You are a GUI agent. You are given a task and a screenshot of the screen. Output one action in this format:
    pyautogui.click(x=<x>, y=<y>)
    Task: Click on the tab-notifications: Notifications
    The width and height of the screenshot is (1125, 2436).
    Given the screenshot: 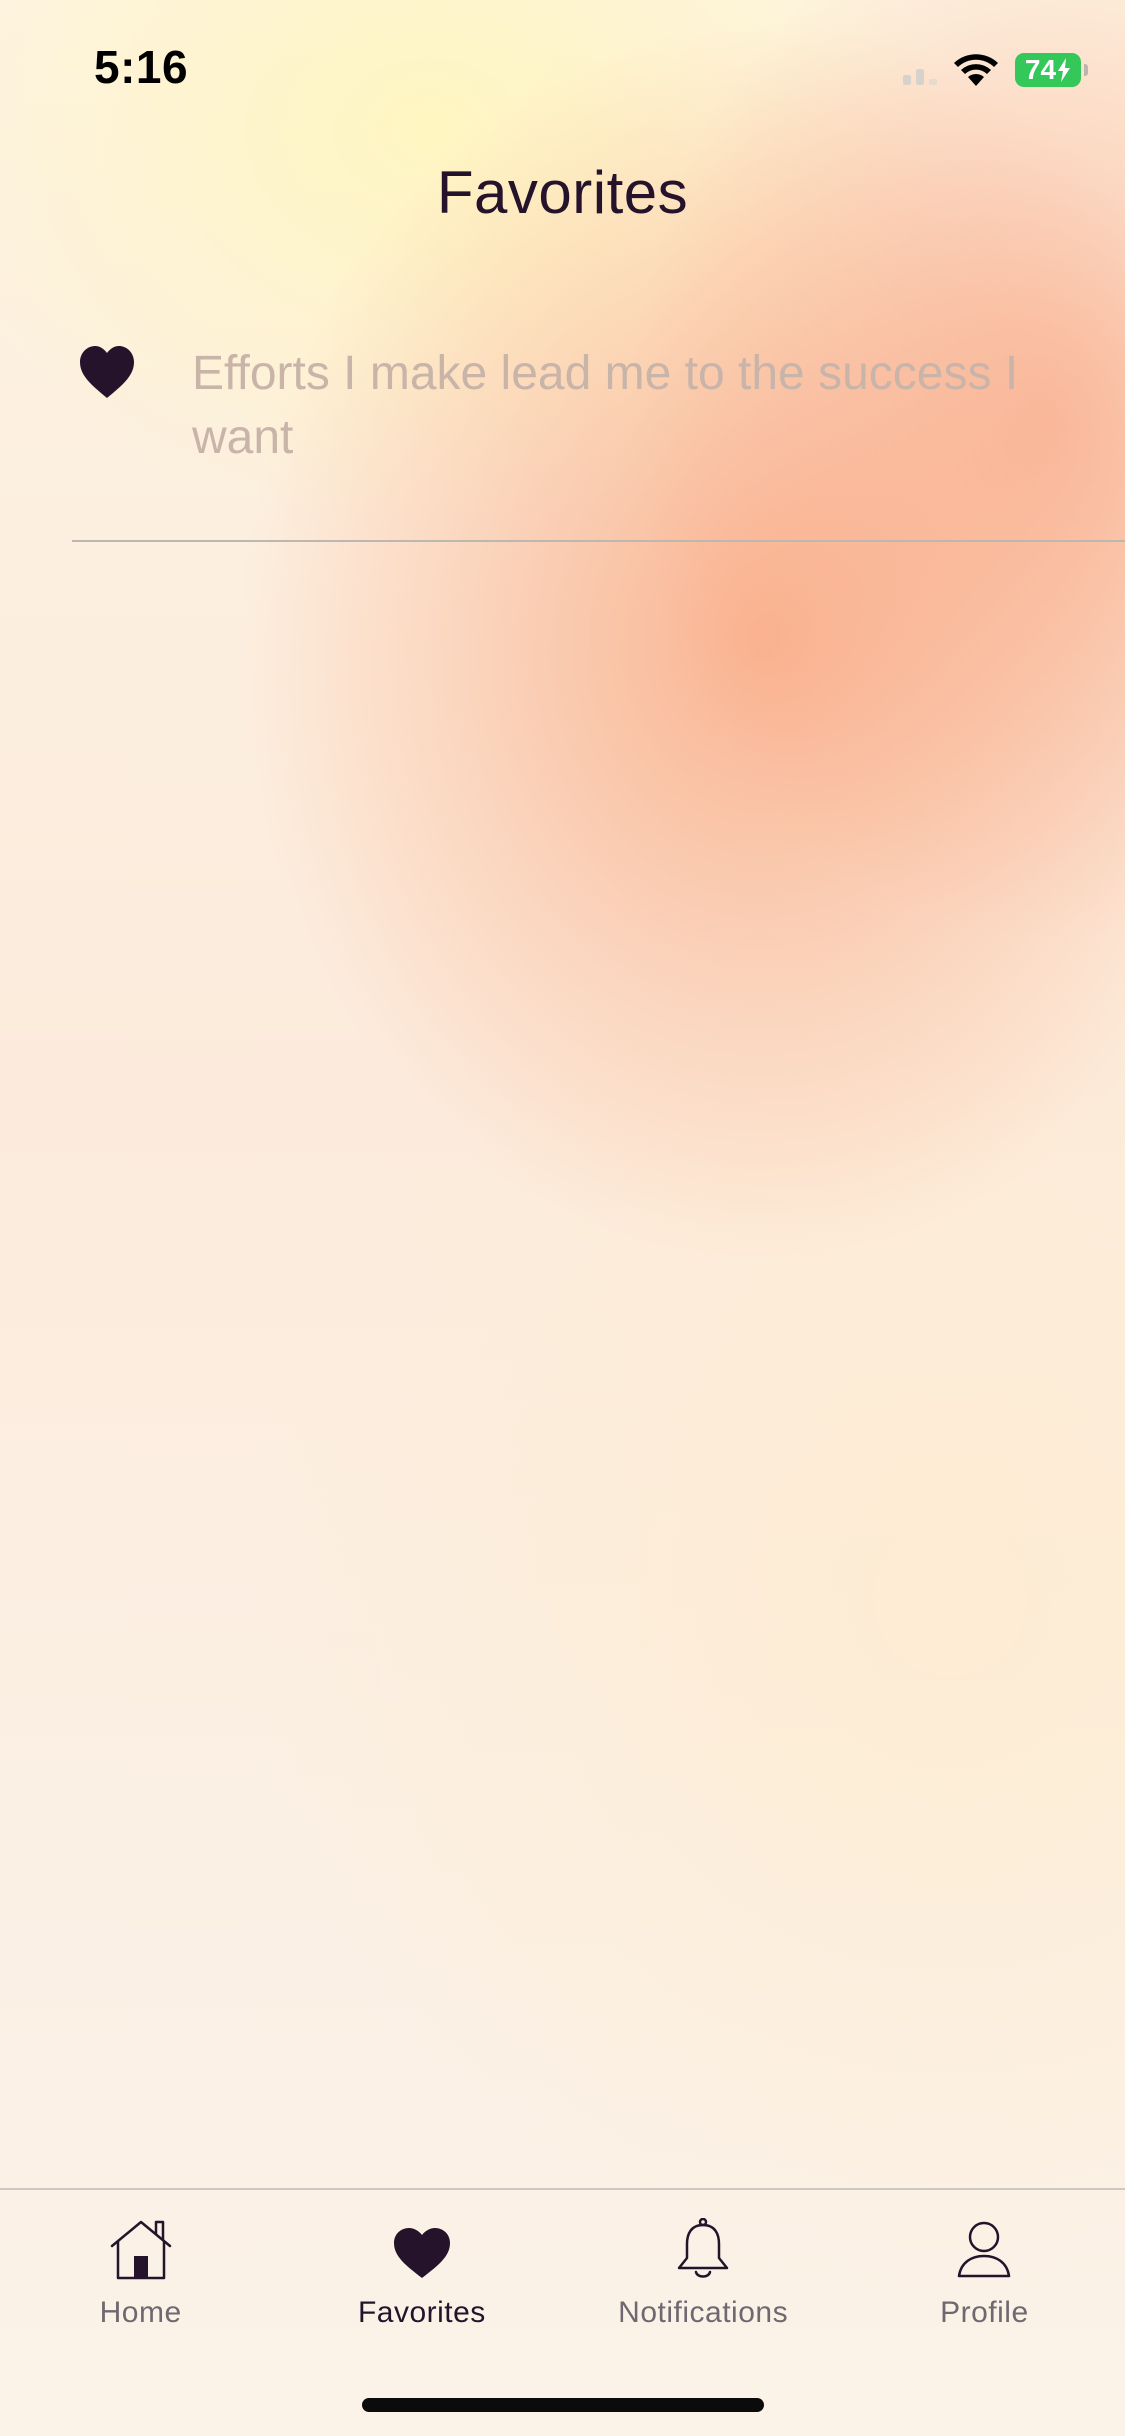 What is the action you would take?
    pyautogui.click(x=703, y=2270)
    